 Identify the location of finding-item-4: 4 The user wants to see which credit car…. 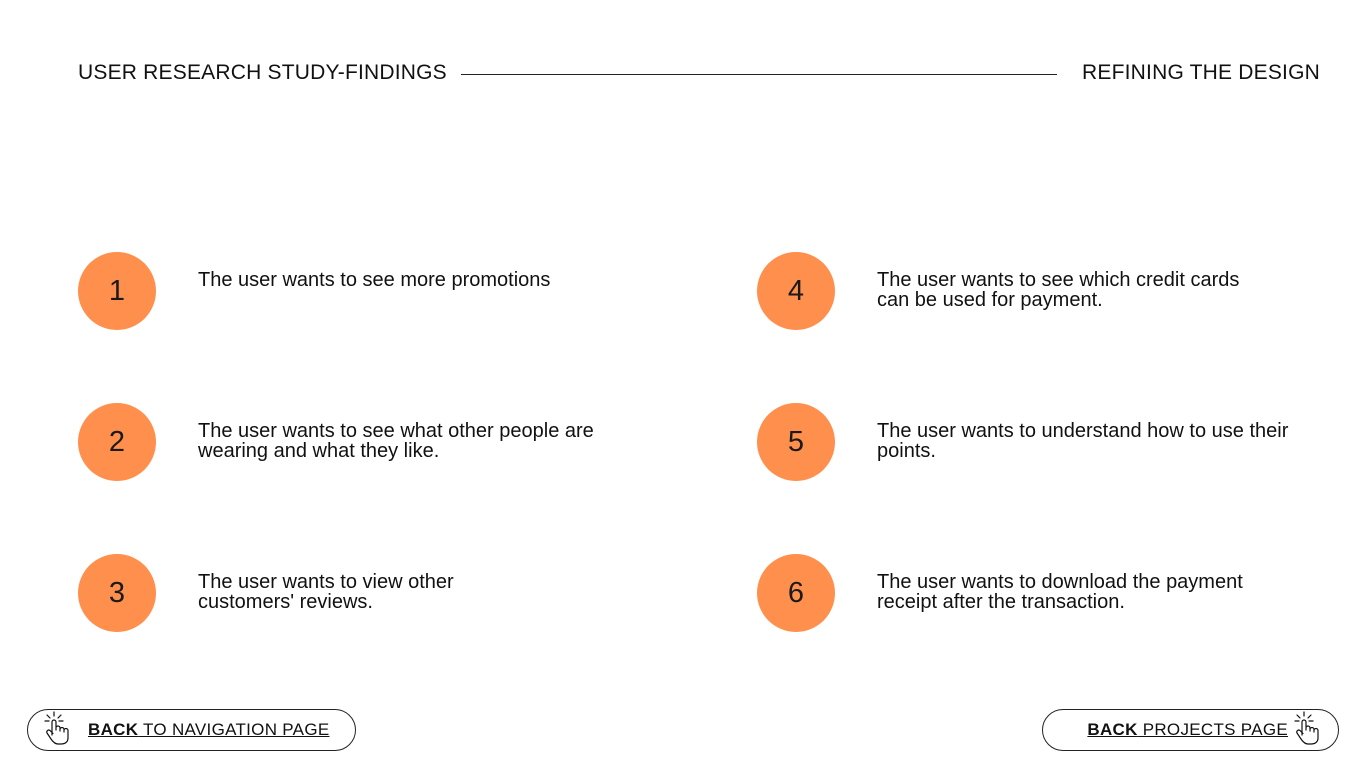
(1037, 292).